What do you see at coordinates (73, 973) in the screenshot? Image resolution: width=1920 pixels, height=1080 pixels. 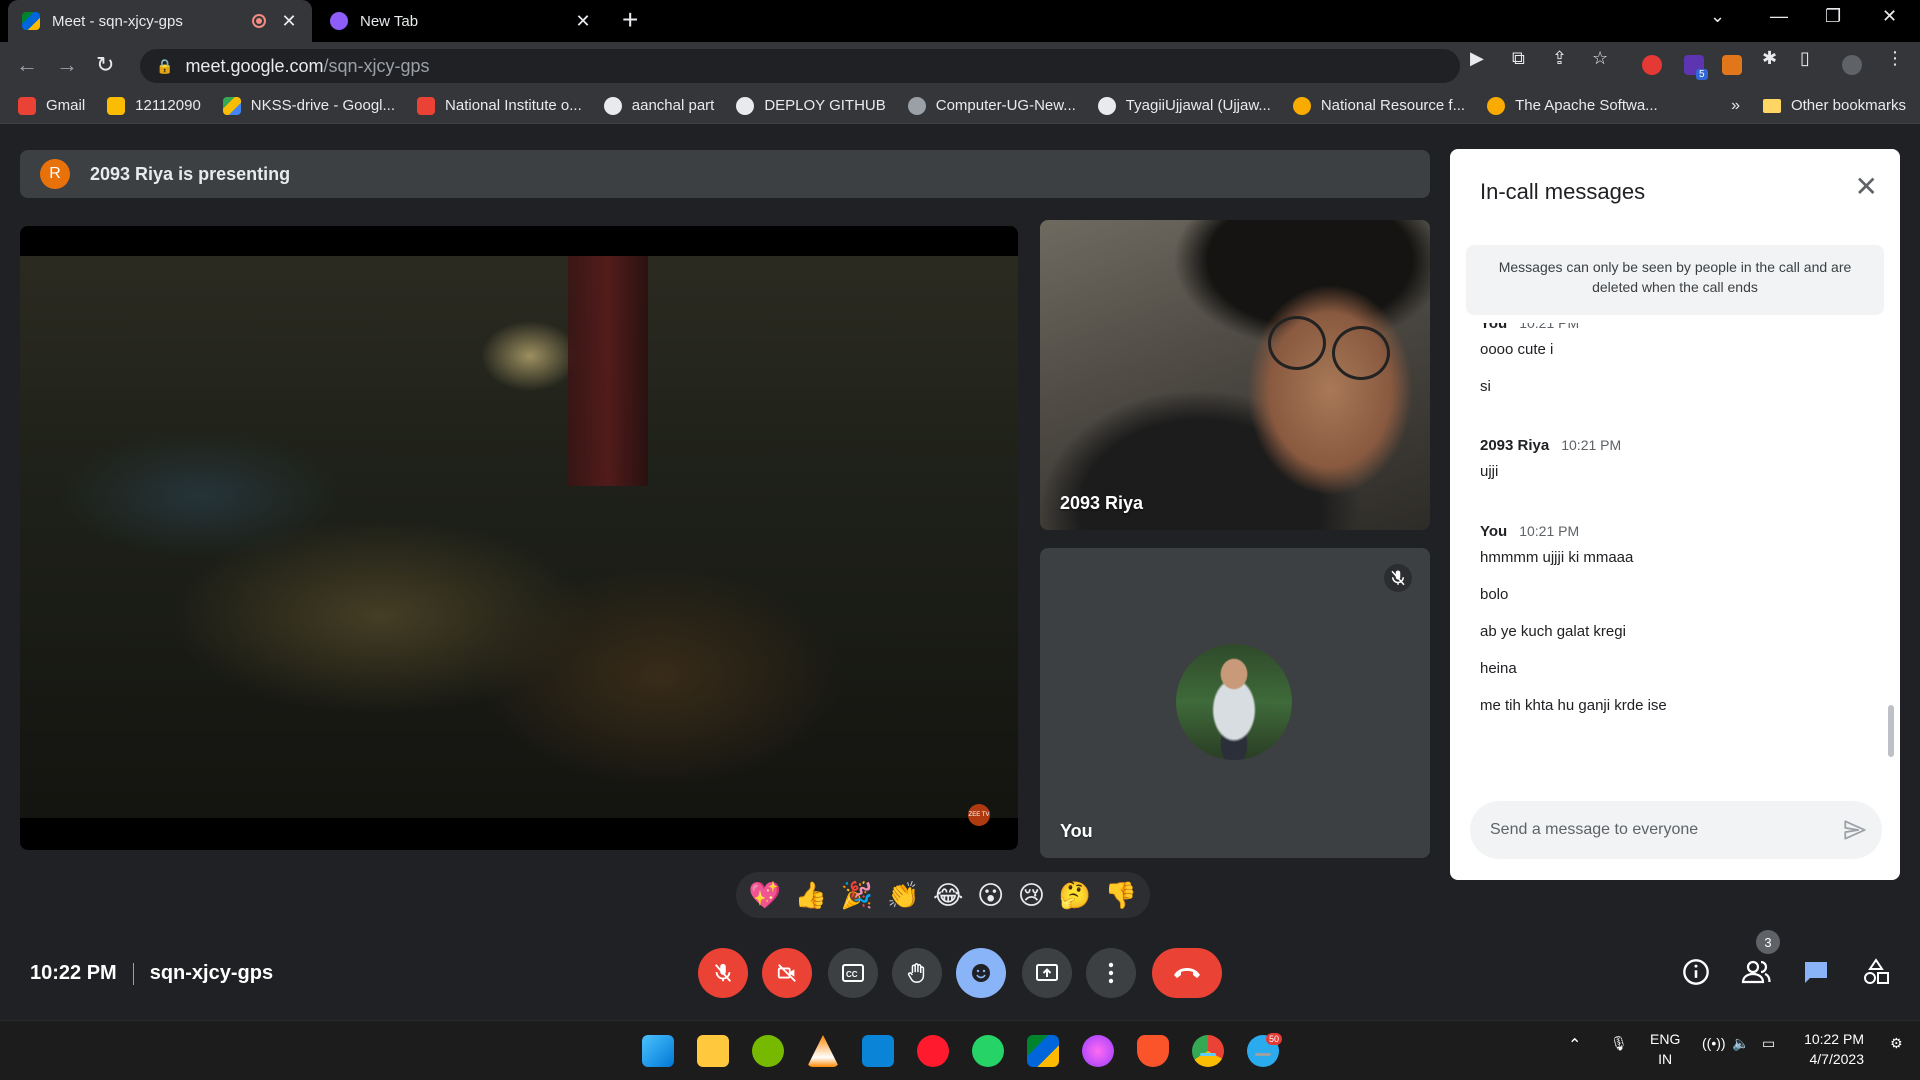 I see `meeting-time: 10:22 PM` at bounding box center [73, 973].